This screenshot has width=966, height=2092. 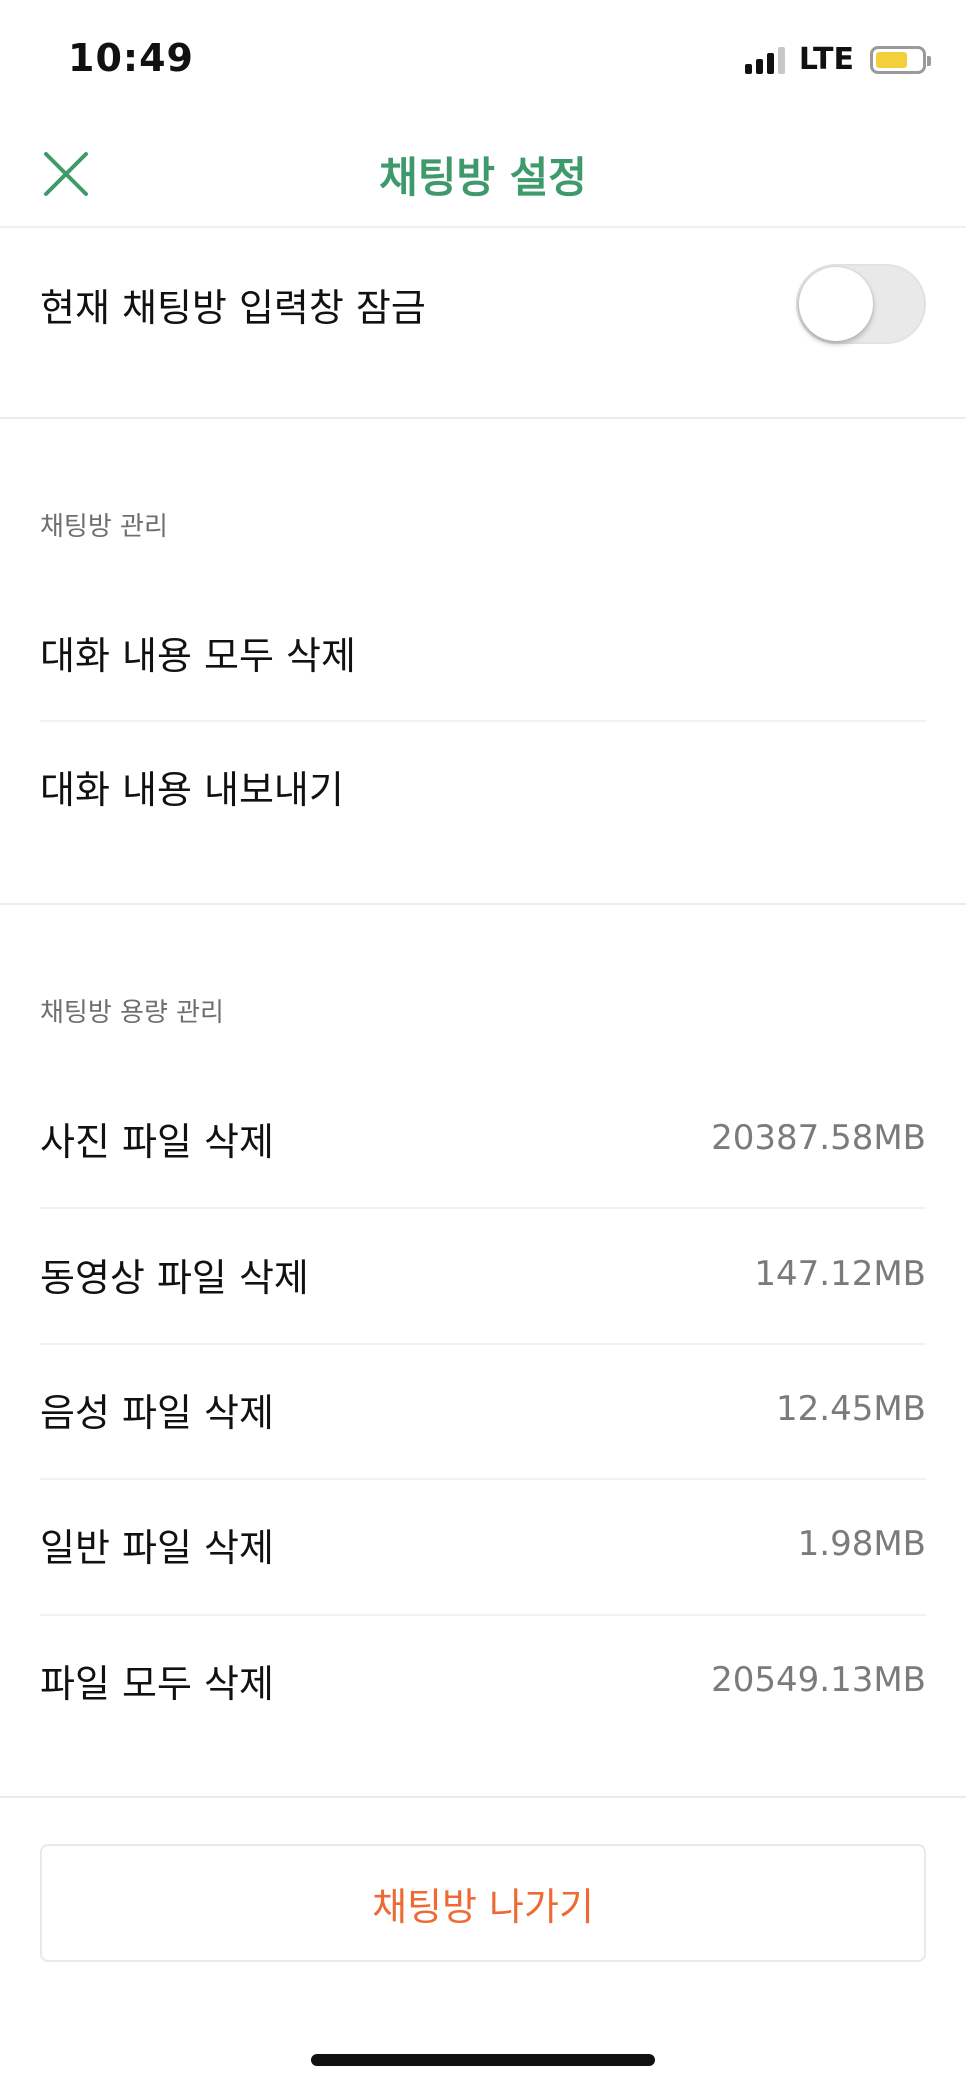 I want to click on battery-fill, so click(x=891, y=59).